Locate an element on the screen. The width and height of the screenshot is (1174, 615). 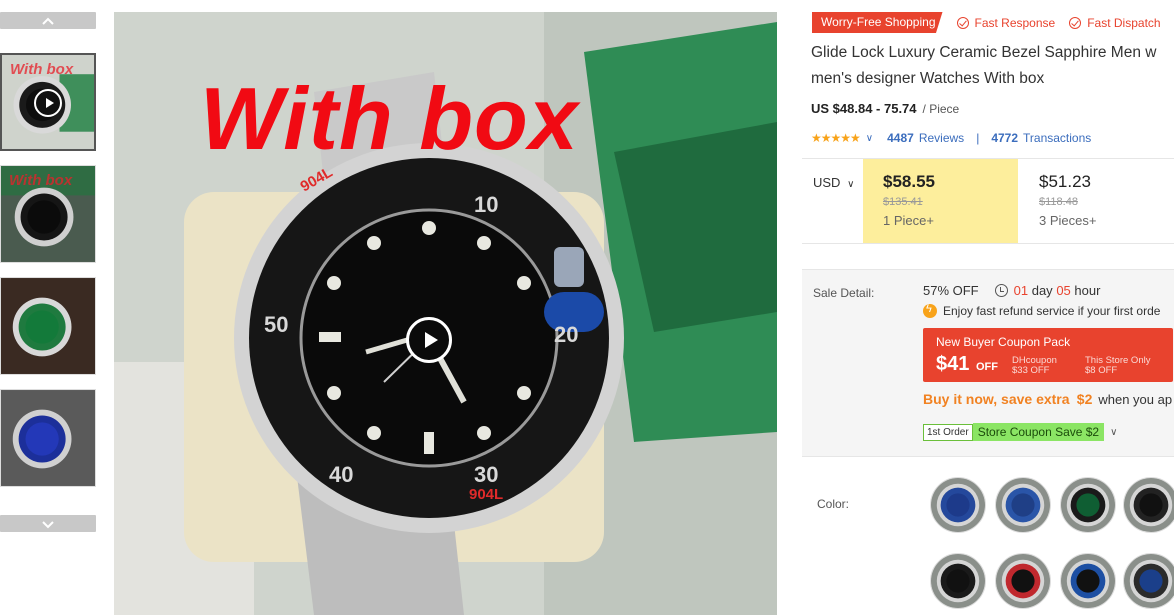
price-range: US $48.84 - 75.74 / Piece is located at coordinates (885, 108).